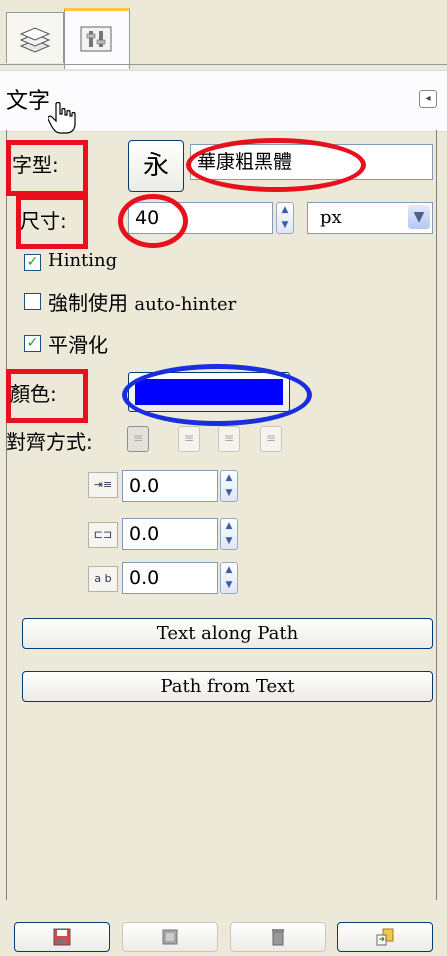  Describe the element at coordinates (103, 485) in the screenshot. I see `indent-icon: ⇥≡` at that location.